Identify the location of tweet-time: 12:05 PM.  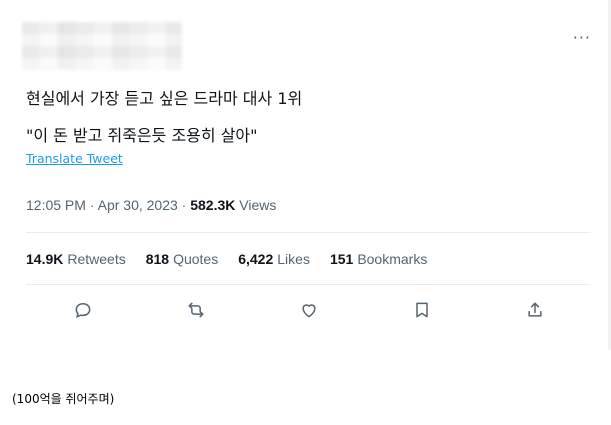
(56, 205).